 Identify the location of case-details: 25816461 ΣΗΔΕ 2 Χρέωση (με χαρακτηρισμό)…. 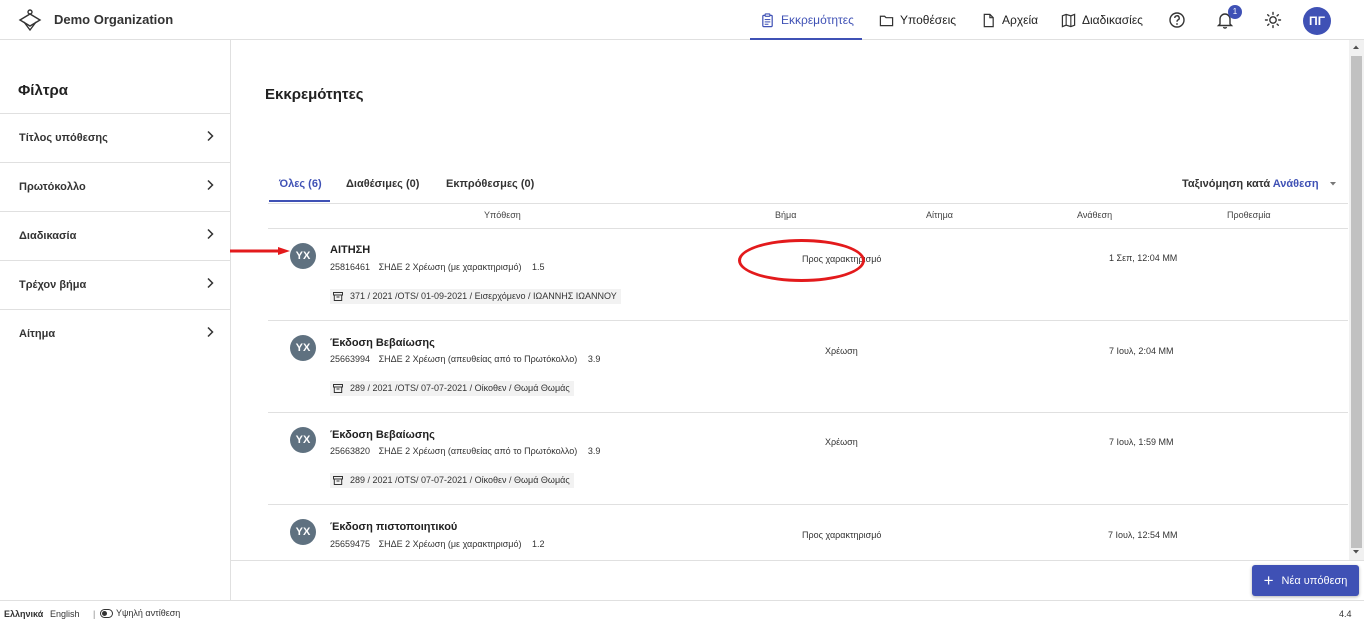
(437, 267).